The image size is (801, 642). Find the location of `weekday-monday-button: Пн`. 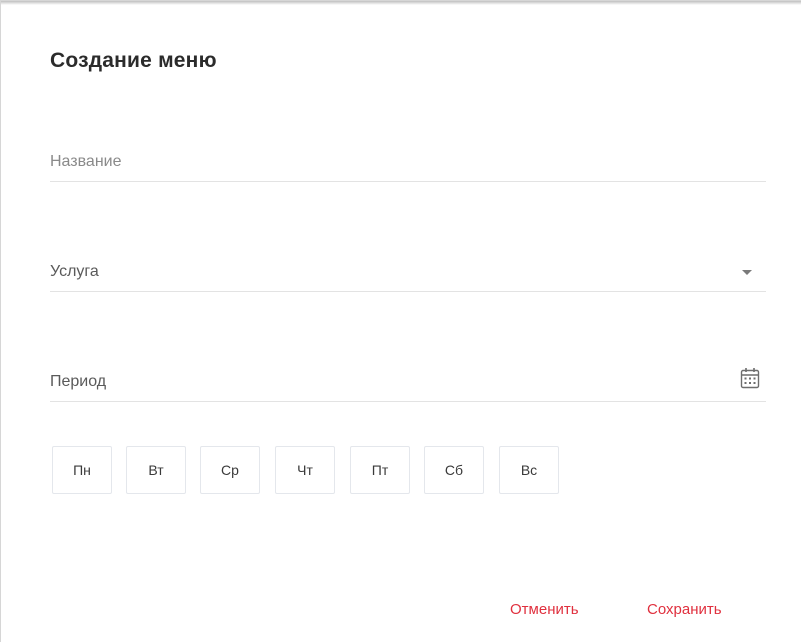

weekday-monday-button: Пн is located at coordinates (82, 470).